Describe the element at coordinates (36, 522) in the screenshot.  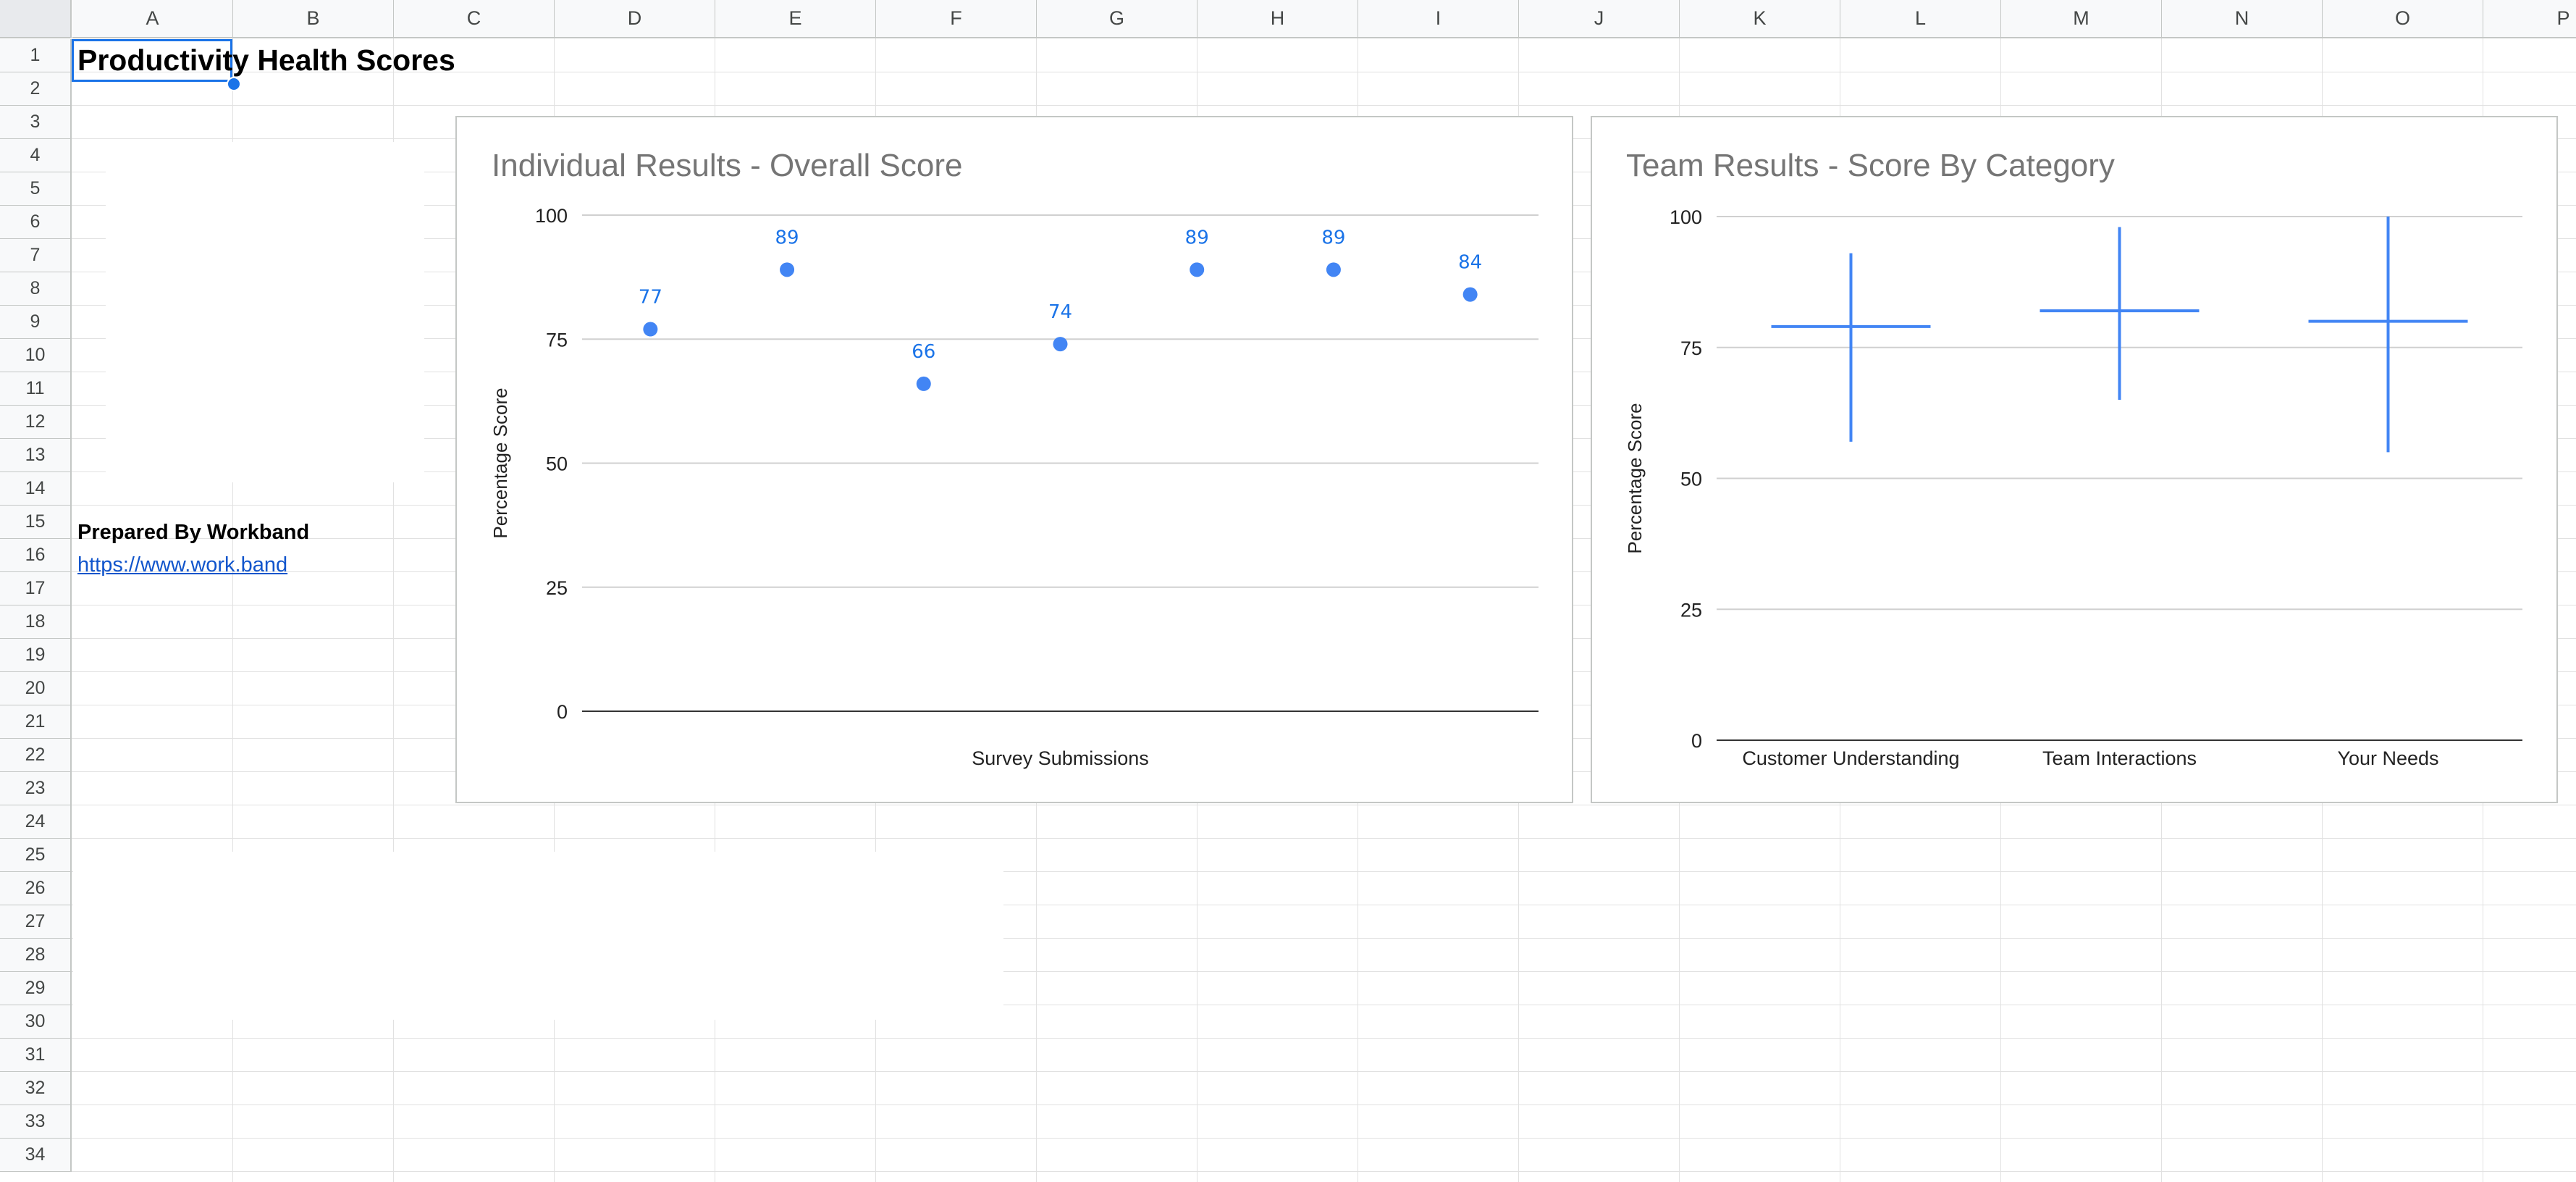
I see `row-header-15: 15` at that location.